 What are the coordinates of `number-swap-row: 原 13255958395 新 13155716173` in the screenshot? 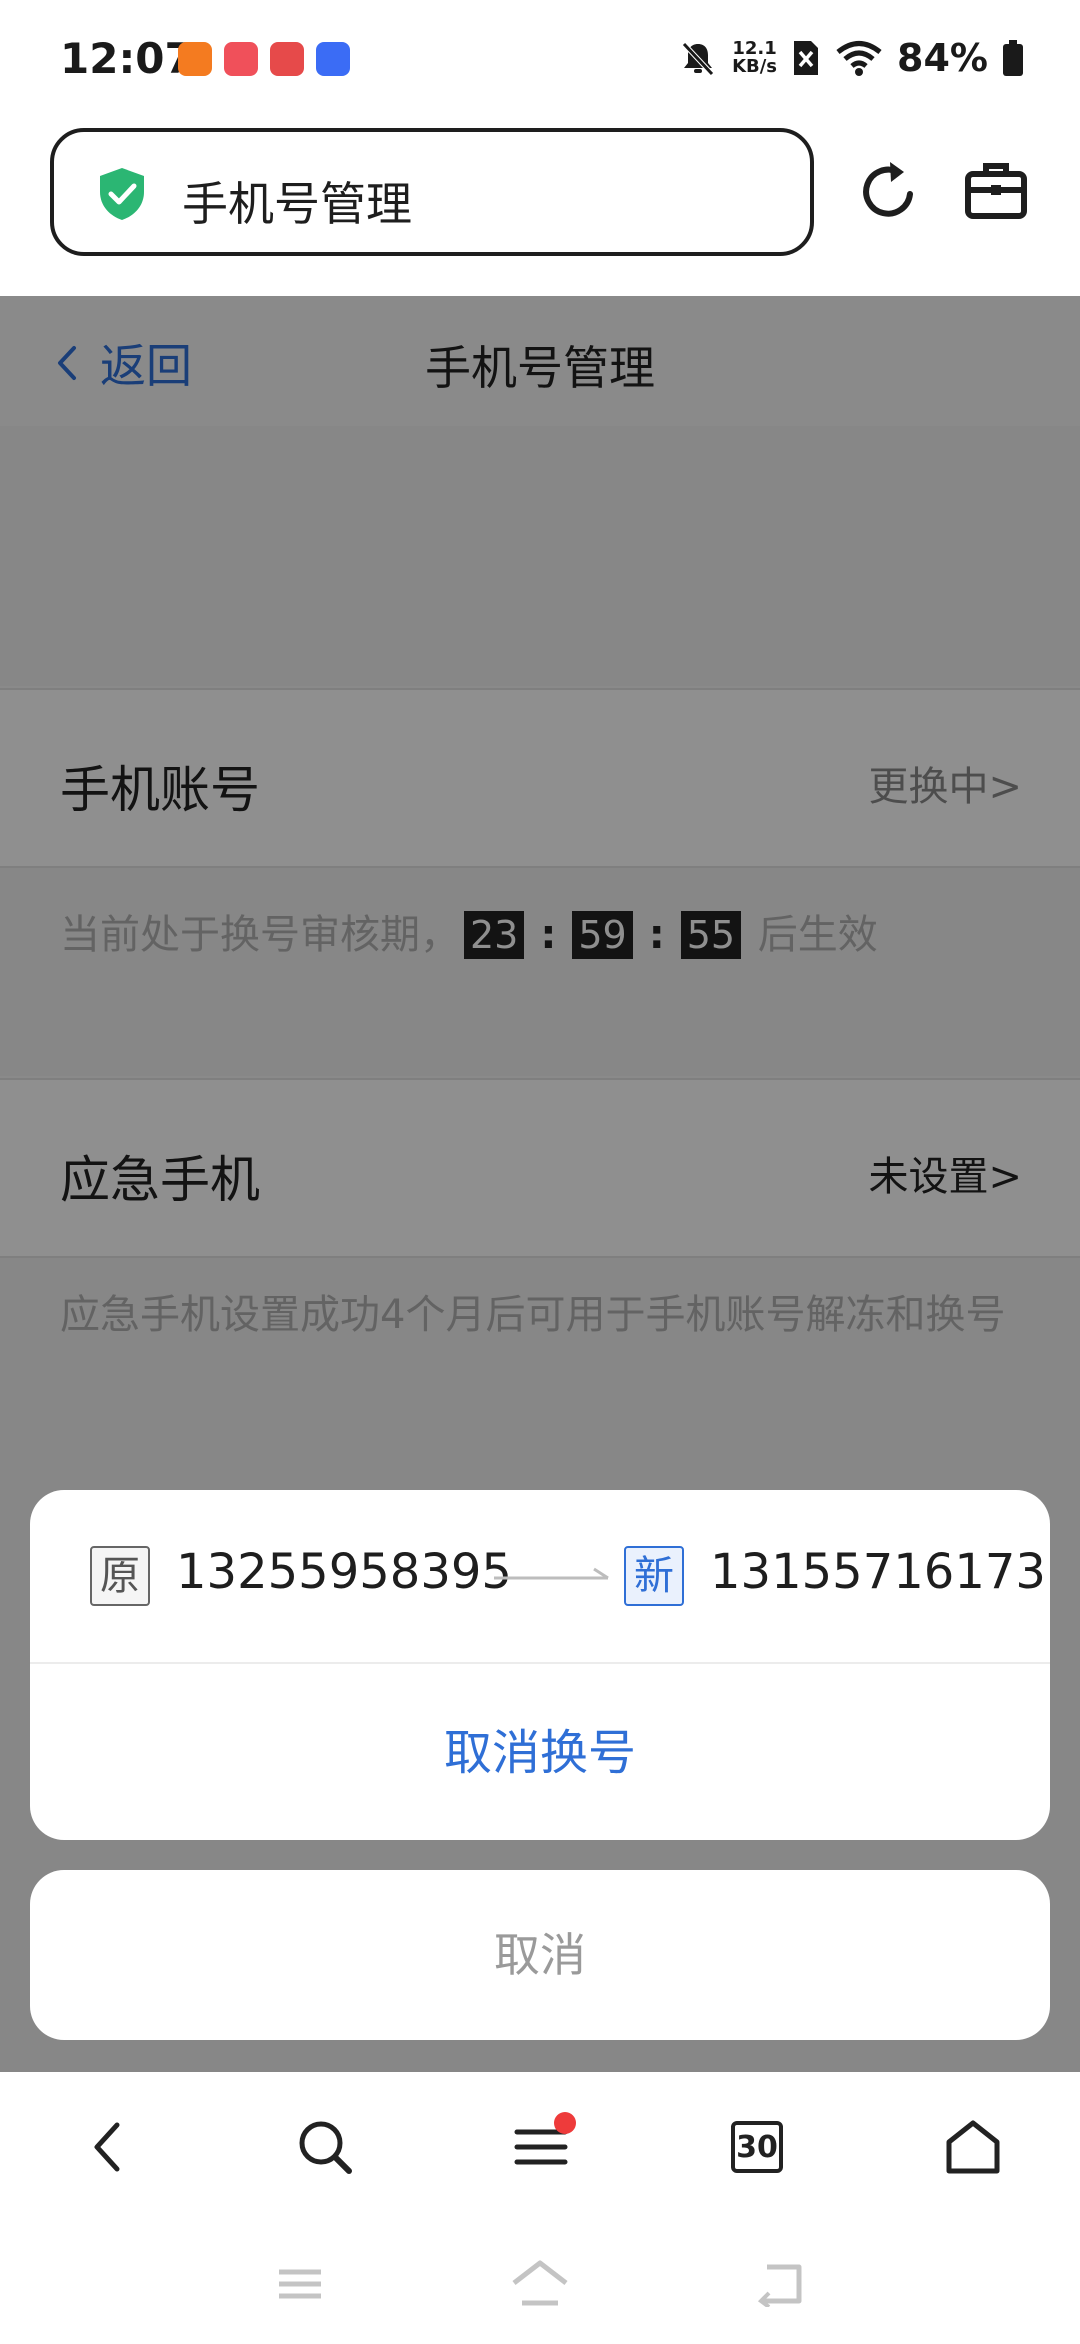 It's located at (540, 1577).